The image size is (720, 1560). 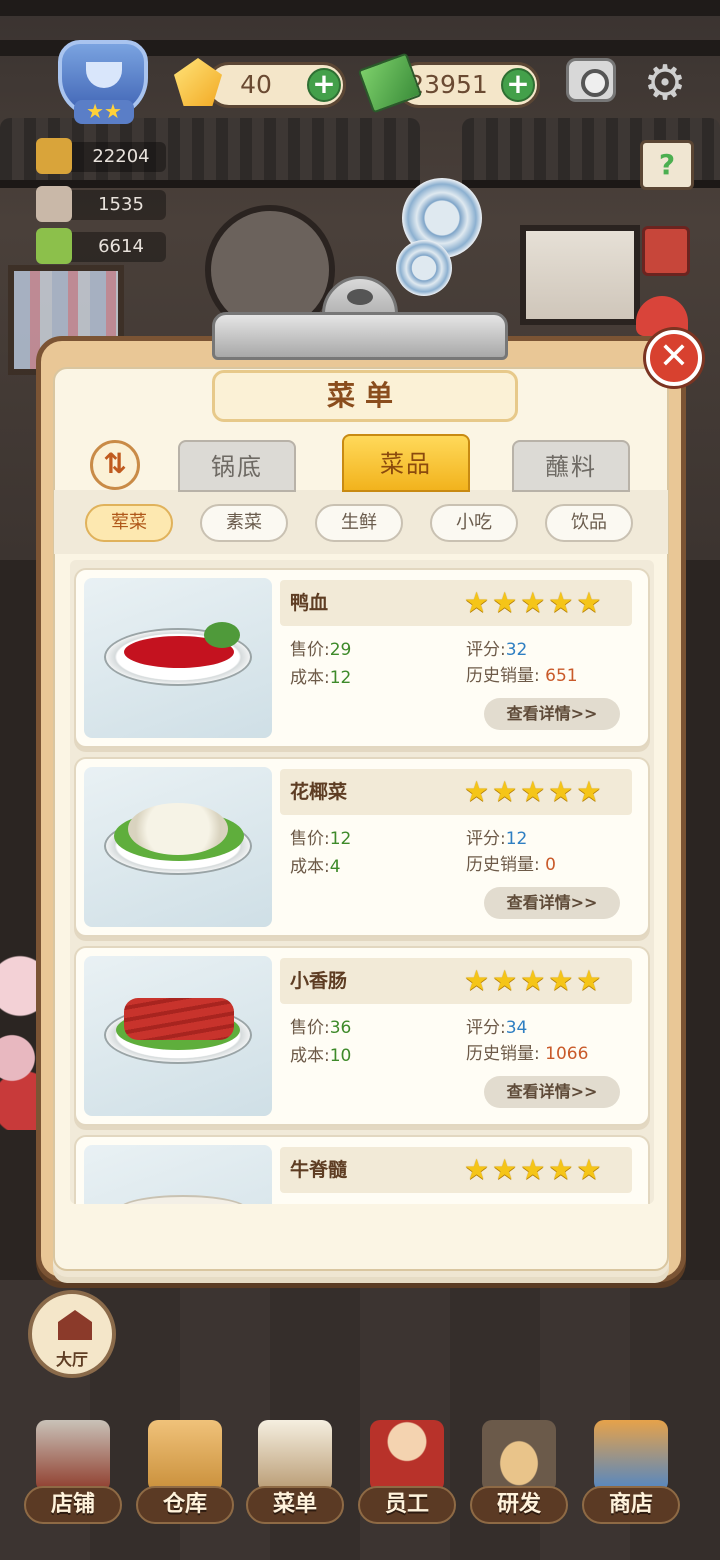 What do you see at coordinates (183, 1199) in the screenshot?
I see `beef-marrow-food` at bounding box center [183, 1199].